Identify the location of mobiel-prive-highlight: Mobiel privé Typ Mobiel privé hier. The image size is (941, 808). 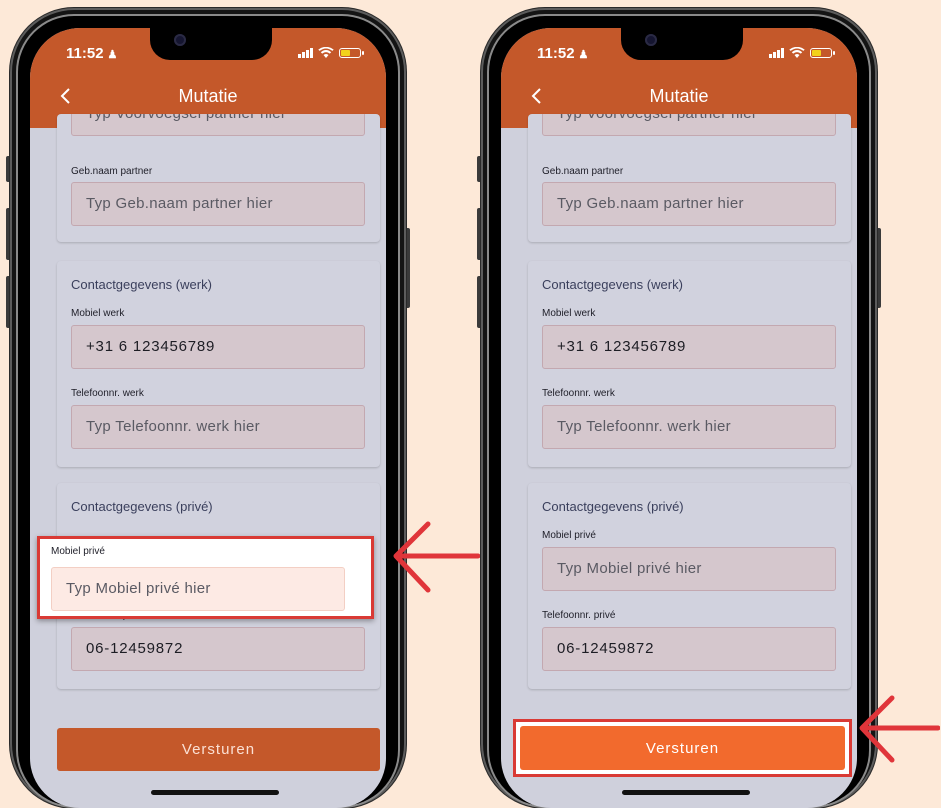
(205, 577).